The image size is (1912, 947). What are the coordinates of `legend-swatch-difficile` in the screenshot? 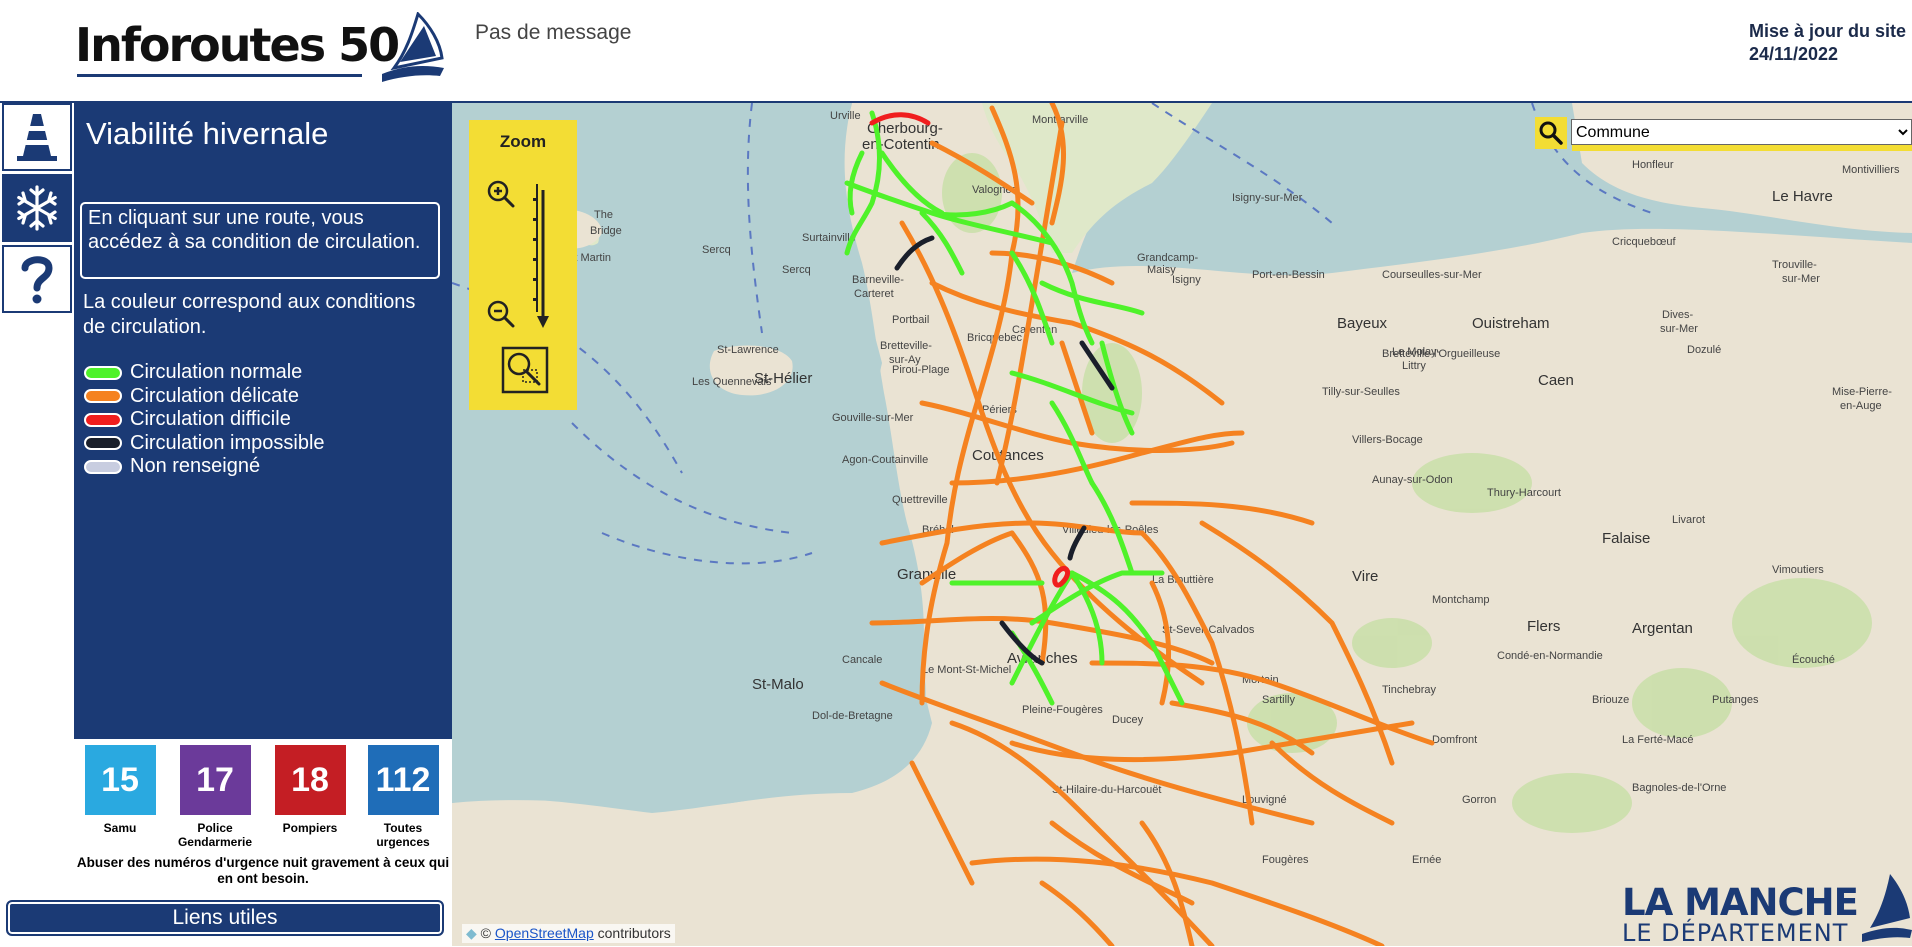 It's located at (103, 419).